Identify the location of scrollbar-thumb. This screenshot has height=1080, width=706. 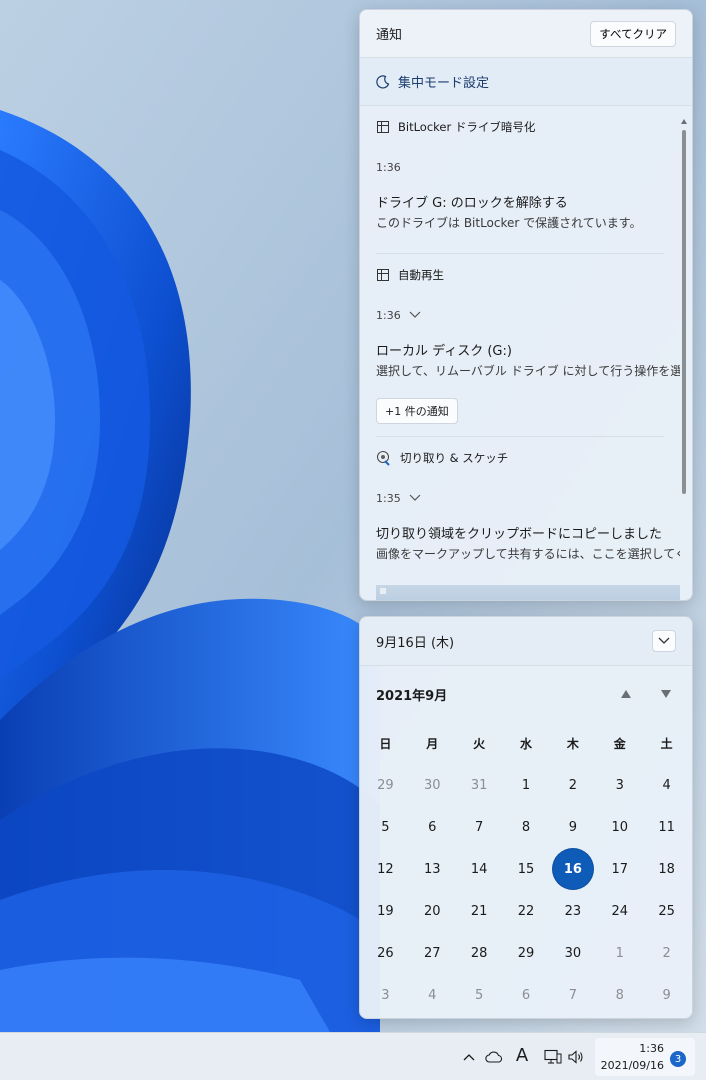
(684, 312).